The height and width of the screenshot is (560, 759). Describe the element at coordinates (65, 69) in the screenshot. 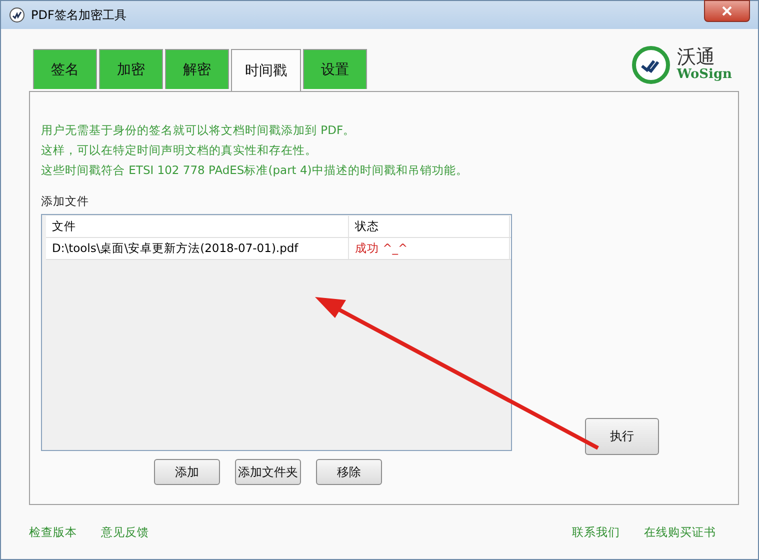

I see `tab: 签名` at that location.